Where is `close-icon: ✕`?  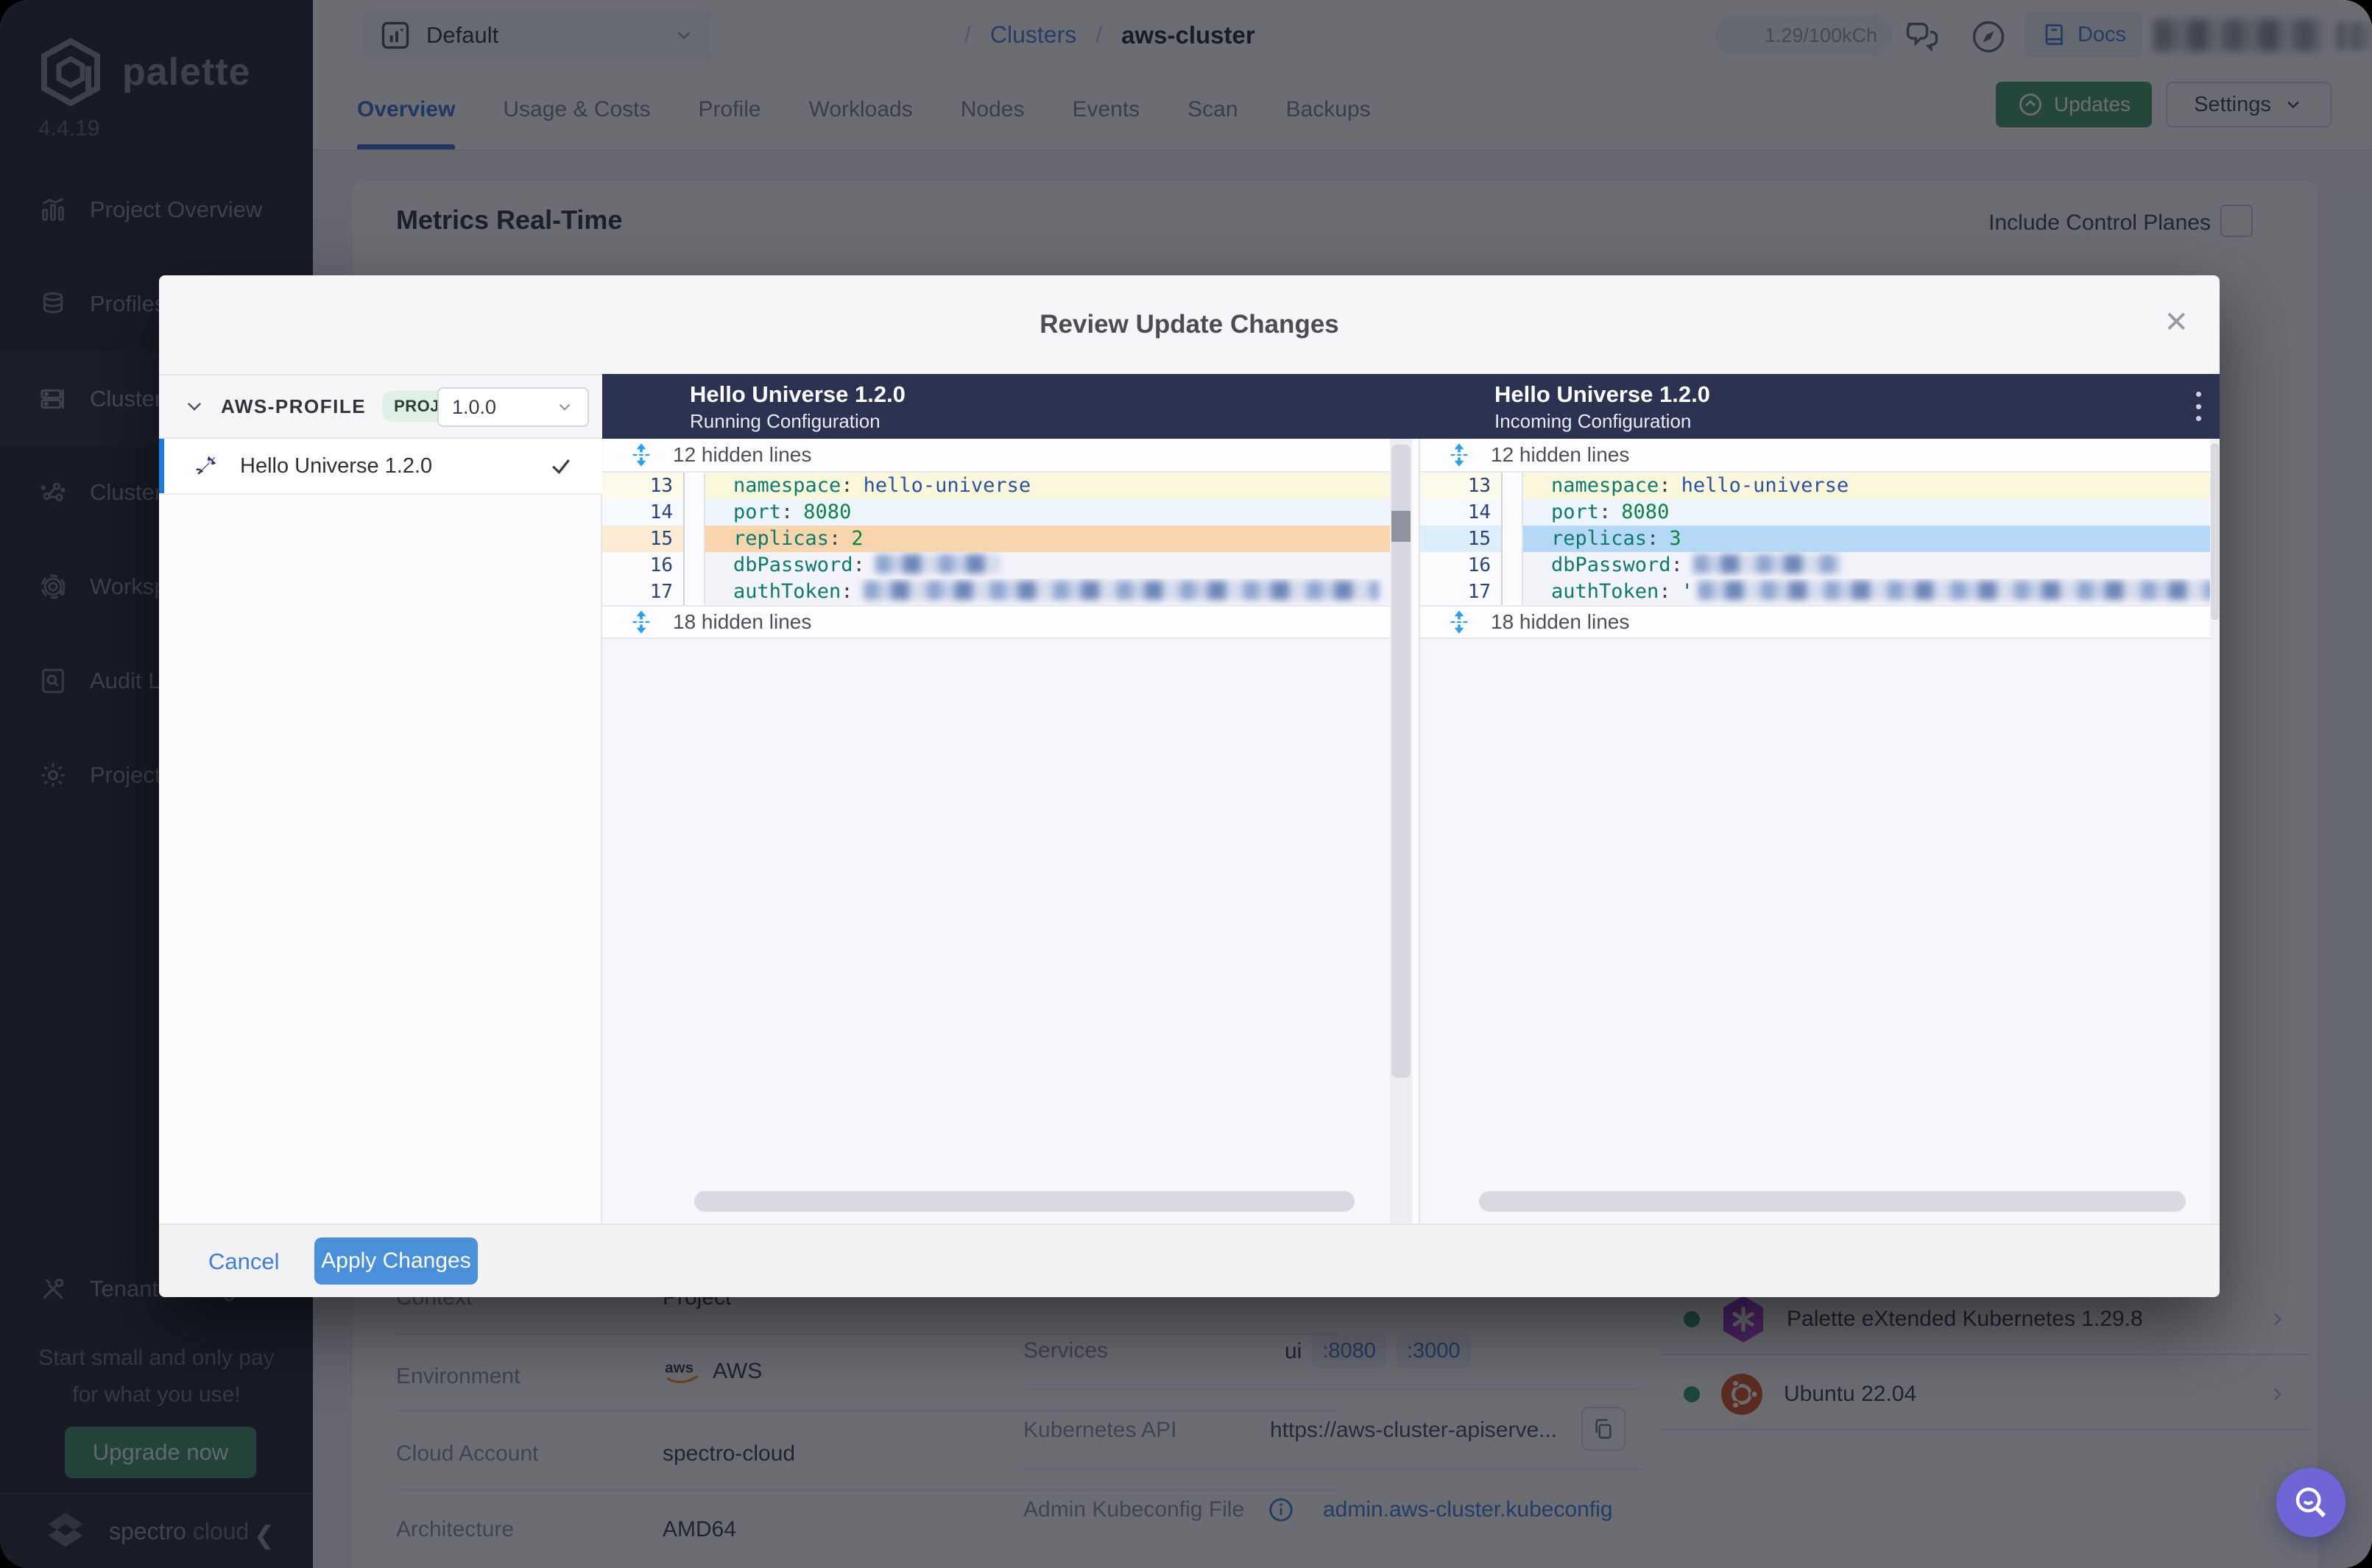 close-icon: ✕ is located at coordinates (2176, 323).